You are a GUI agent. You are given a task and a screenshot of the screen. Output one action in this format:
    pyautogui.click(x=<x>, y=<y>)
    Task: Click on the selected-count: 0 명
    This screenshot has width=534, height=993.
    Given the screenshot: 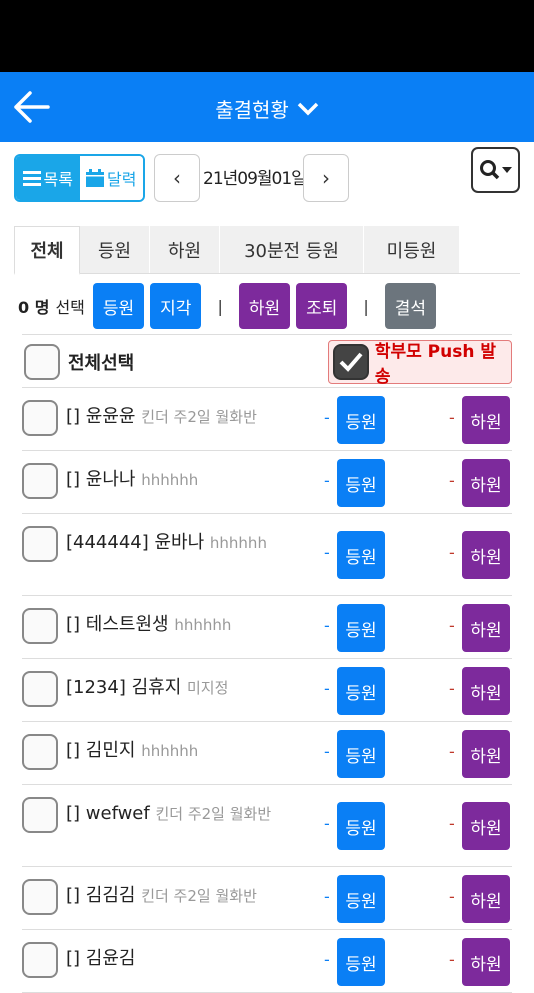 What is the action you would take?
    pyautogui.click(x=34, y=307)
    